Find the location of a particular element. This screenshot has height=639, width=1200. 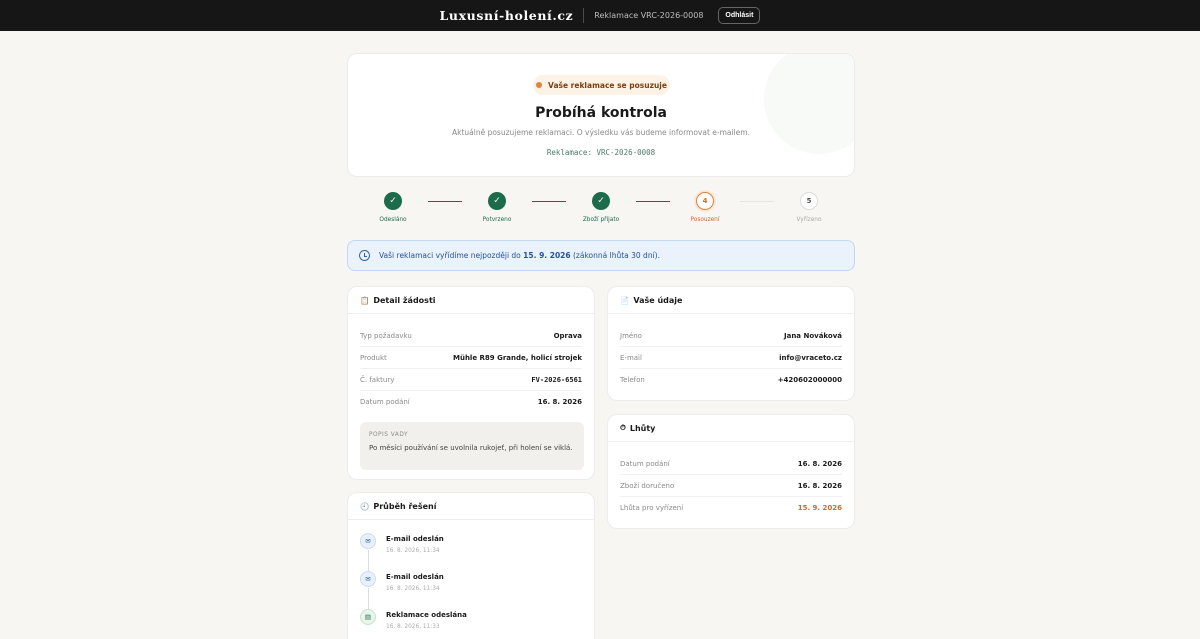

clipboard-icon: 📋 is located at coordinates (365, 300).